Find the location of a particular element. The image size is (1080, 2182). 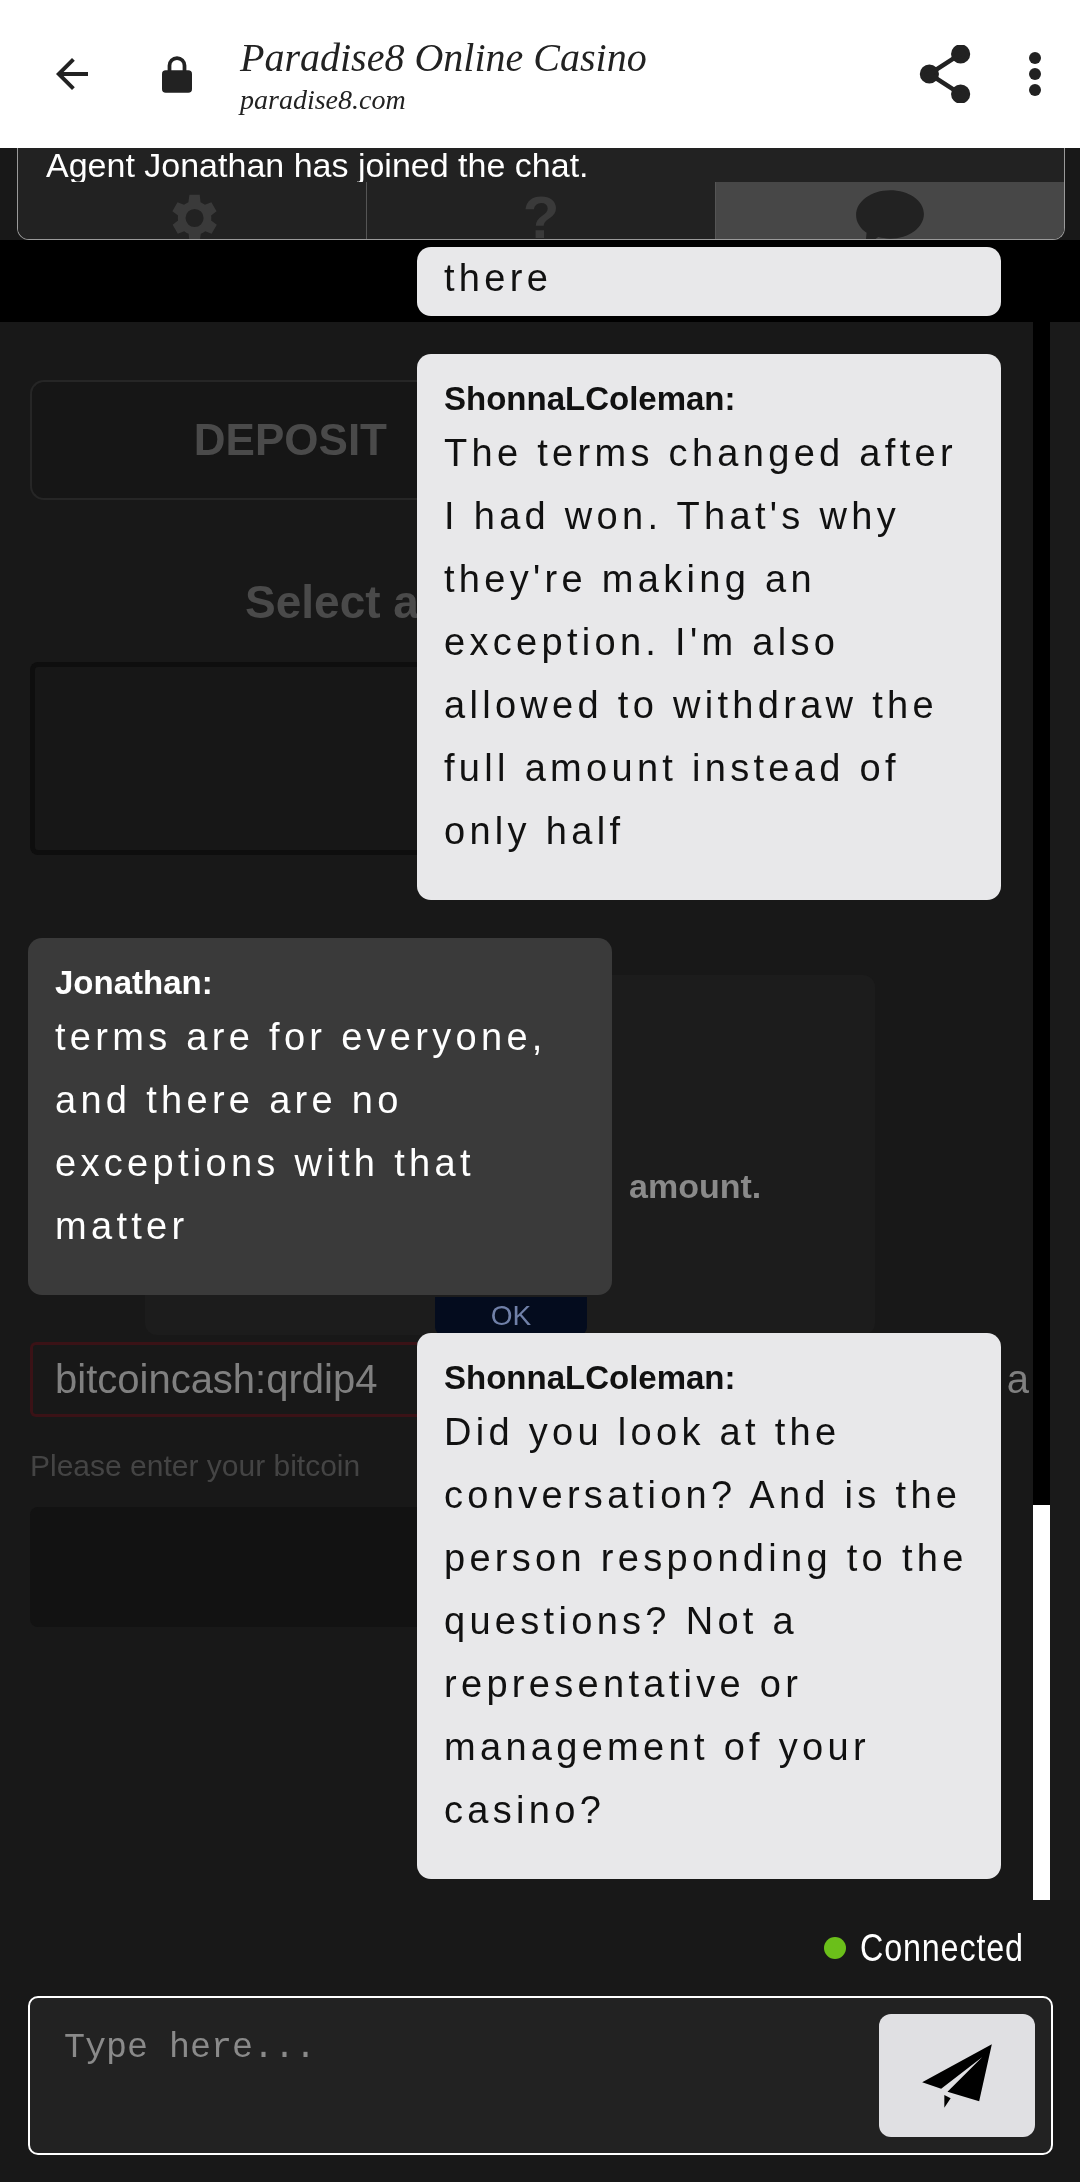

message-text: terms are for everyone, and there are no exceptions with that matter is located at coordinates (301, 1132).